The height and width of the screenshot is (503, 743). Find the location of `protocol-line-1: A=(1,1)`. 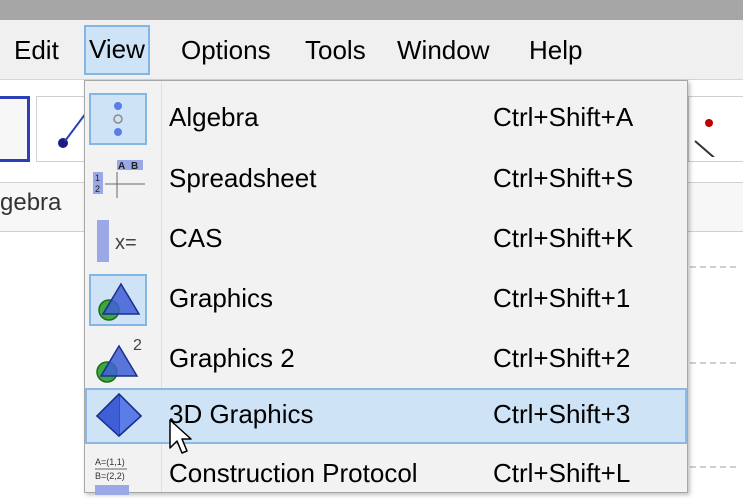

protocol-line-1: A=(1,1) is located at coordinates (110, 462).